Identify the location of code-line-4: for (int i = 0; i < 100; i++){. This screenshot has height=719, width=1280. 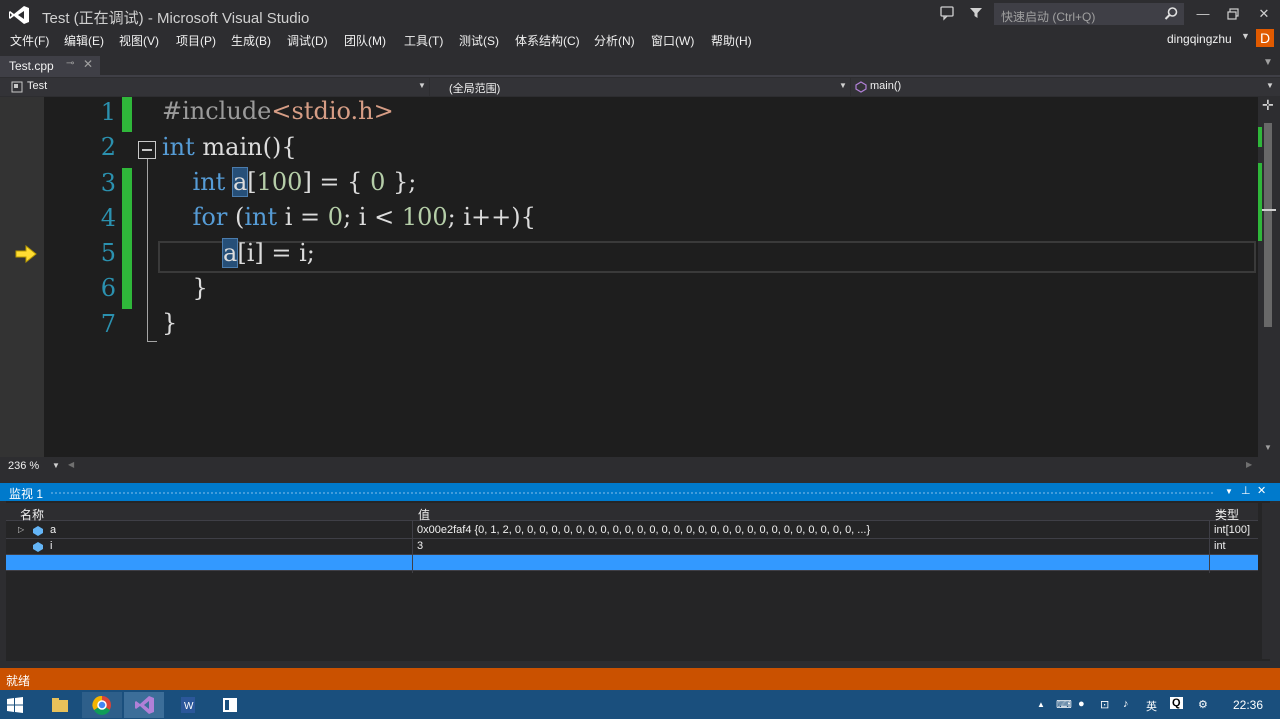
(349, 217).